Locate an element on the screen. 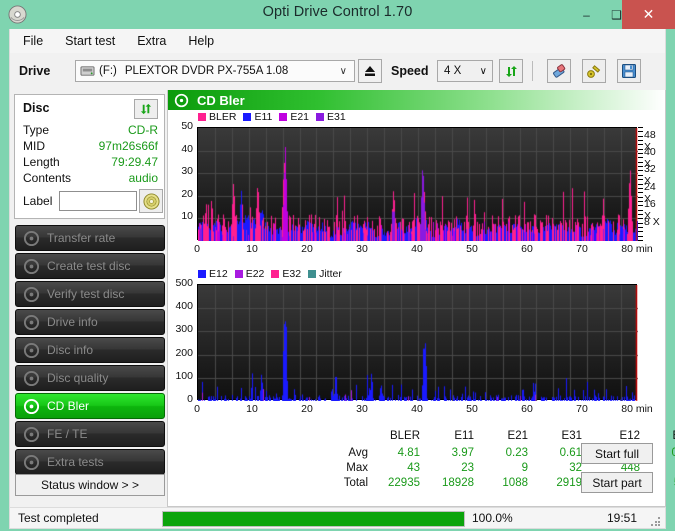 Image resolution: width=675 pixels, height=531 pixels. speed-value: 4 X is located at coordinates (453, 71).